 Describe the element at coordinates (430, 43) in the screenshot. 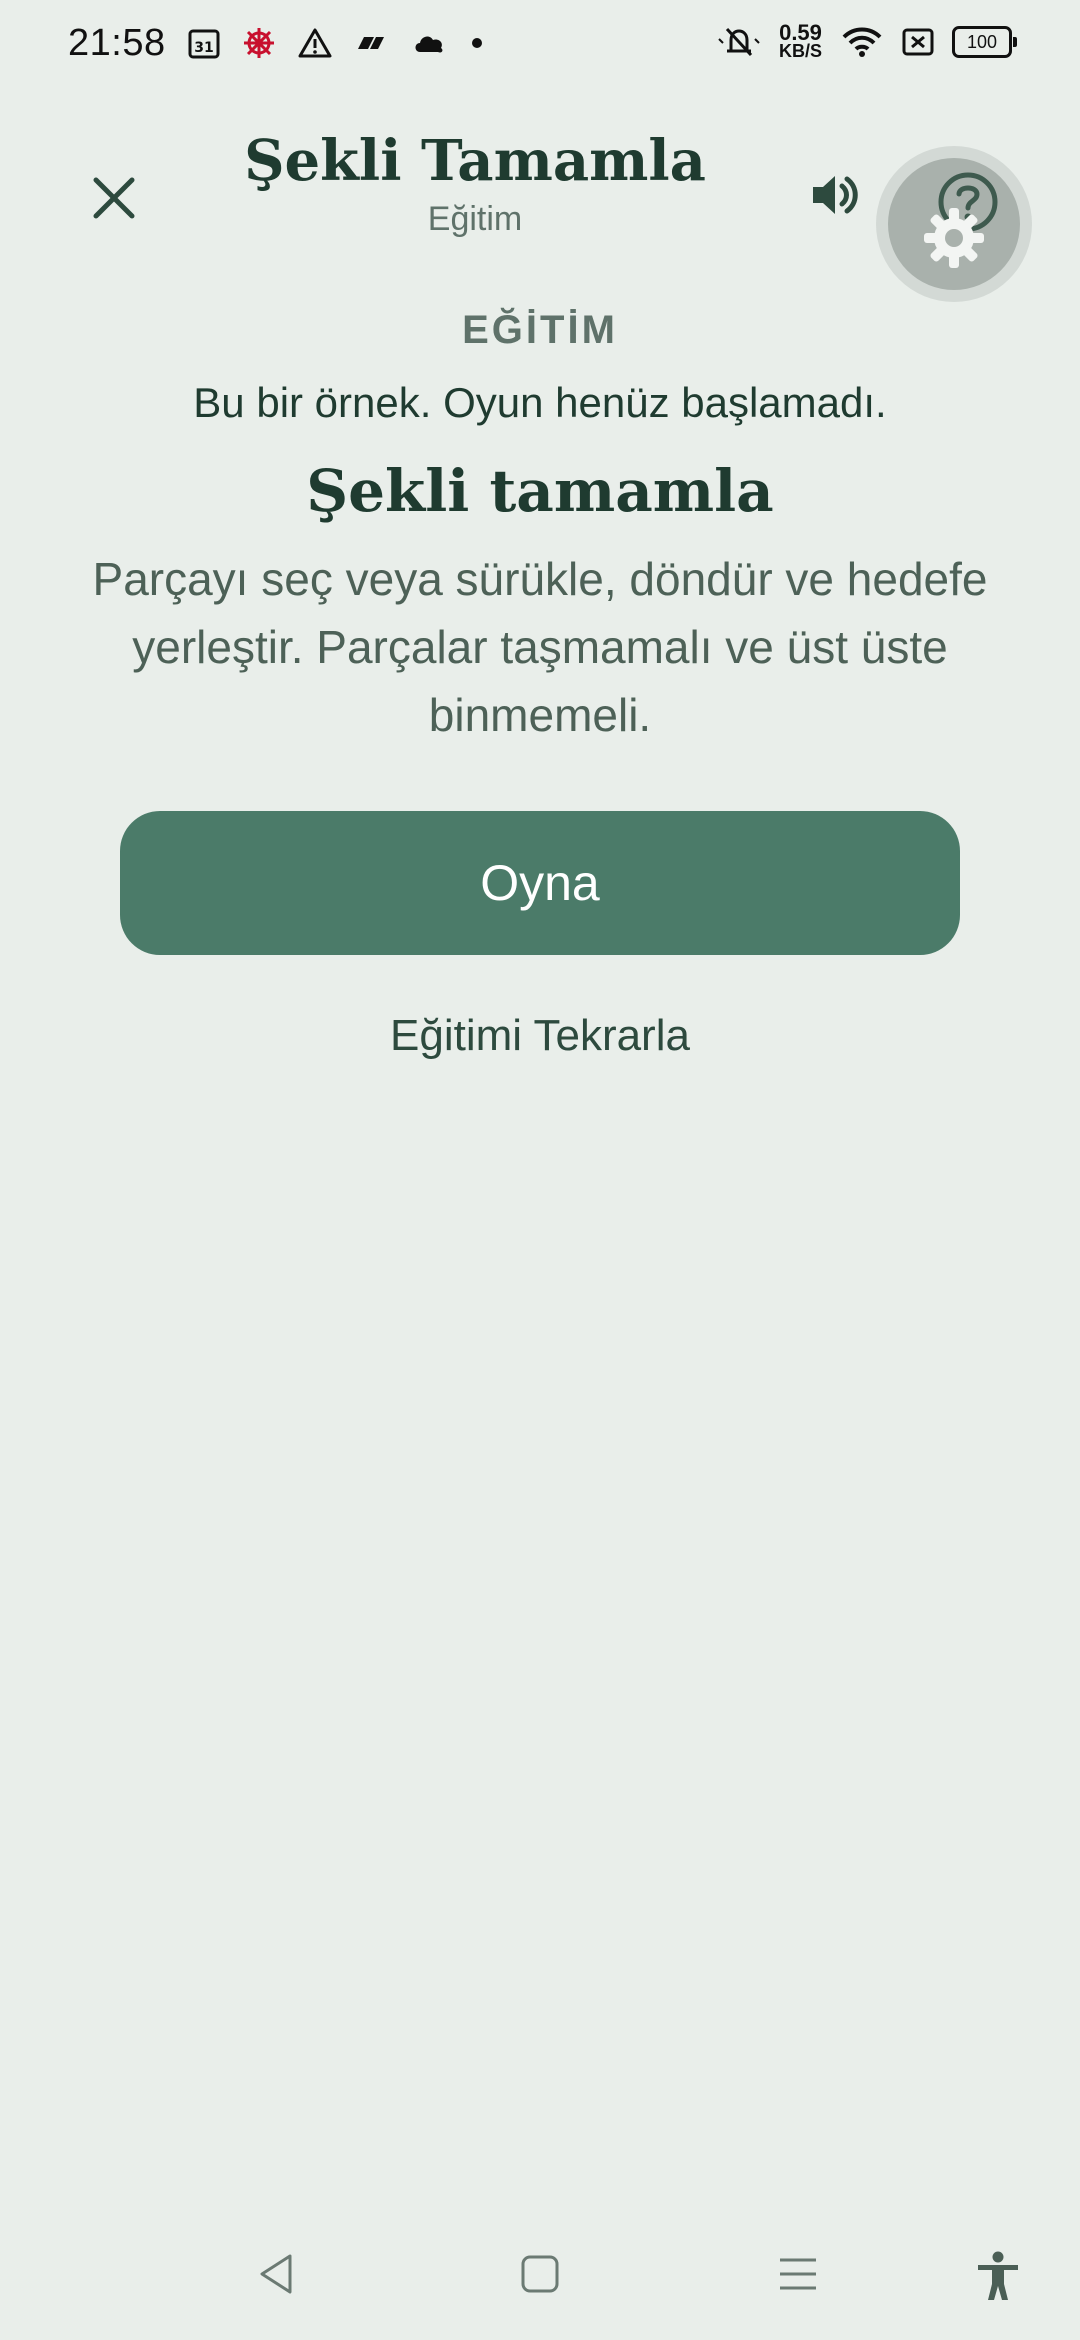

I see `weather-icon` at that location.